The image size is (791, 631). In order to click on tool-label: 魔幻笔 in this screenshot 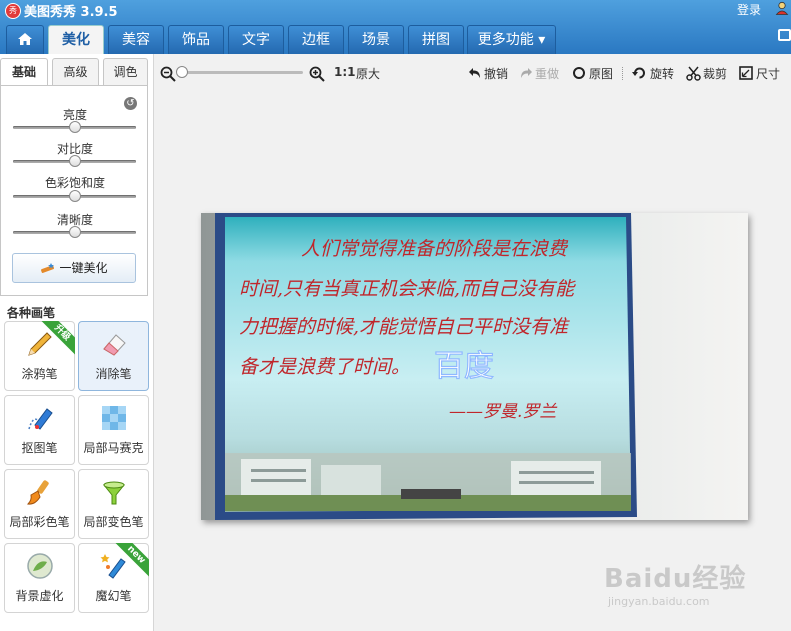, I will do `click(113, 596)`.